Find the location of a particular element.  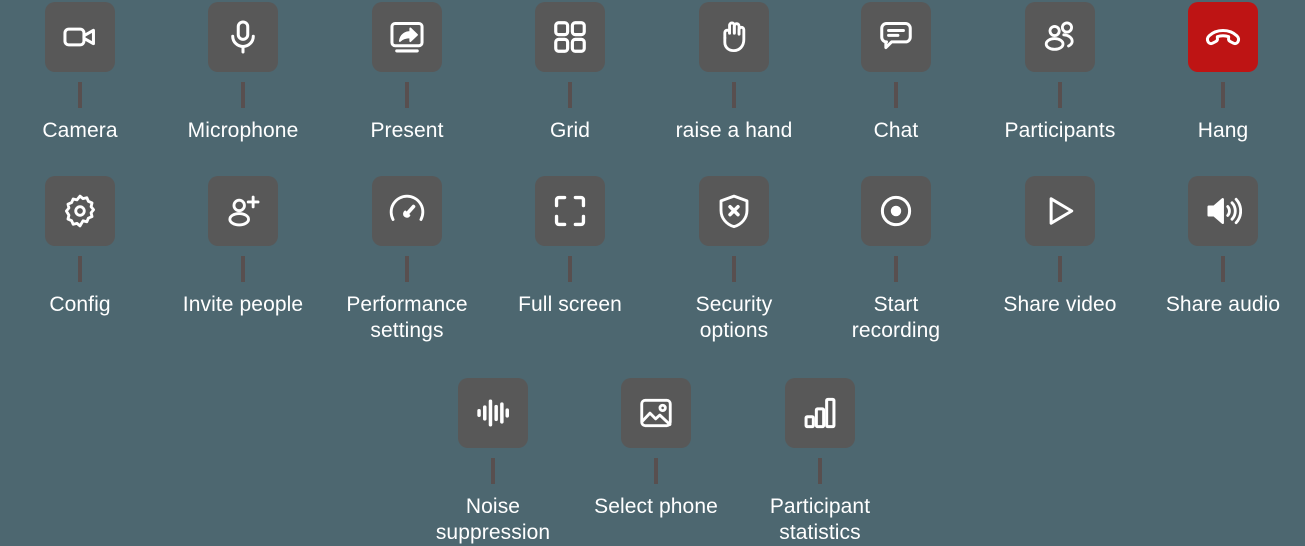

control-item-present: Present is located at coordinates (407, 73).